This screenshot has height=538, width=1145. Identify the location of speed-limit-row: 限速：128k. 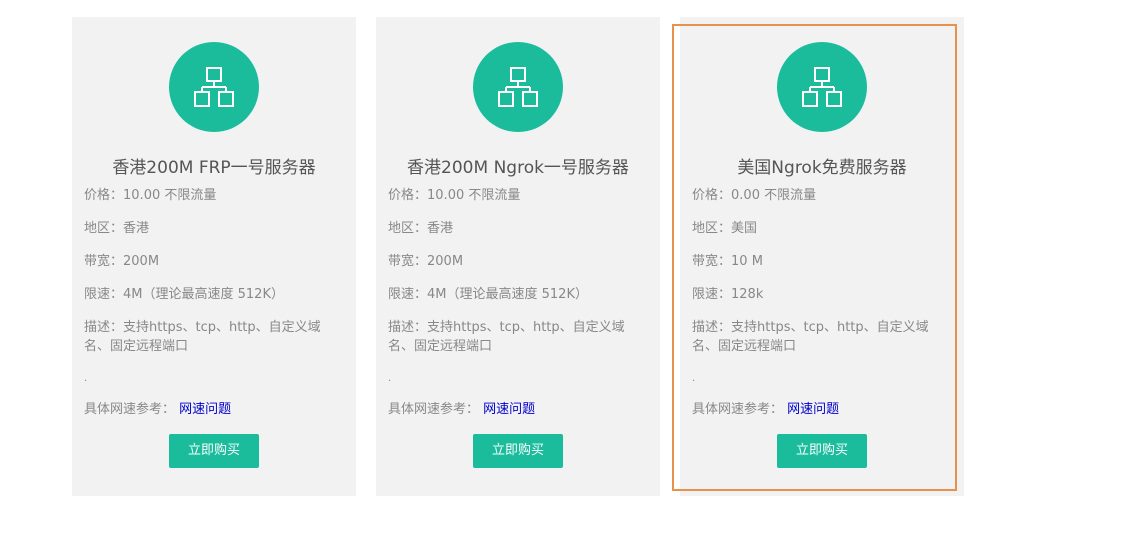
(728, 294).